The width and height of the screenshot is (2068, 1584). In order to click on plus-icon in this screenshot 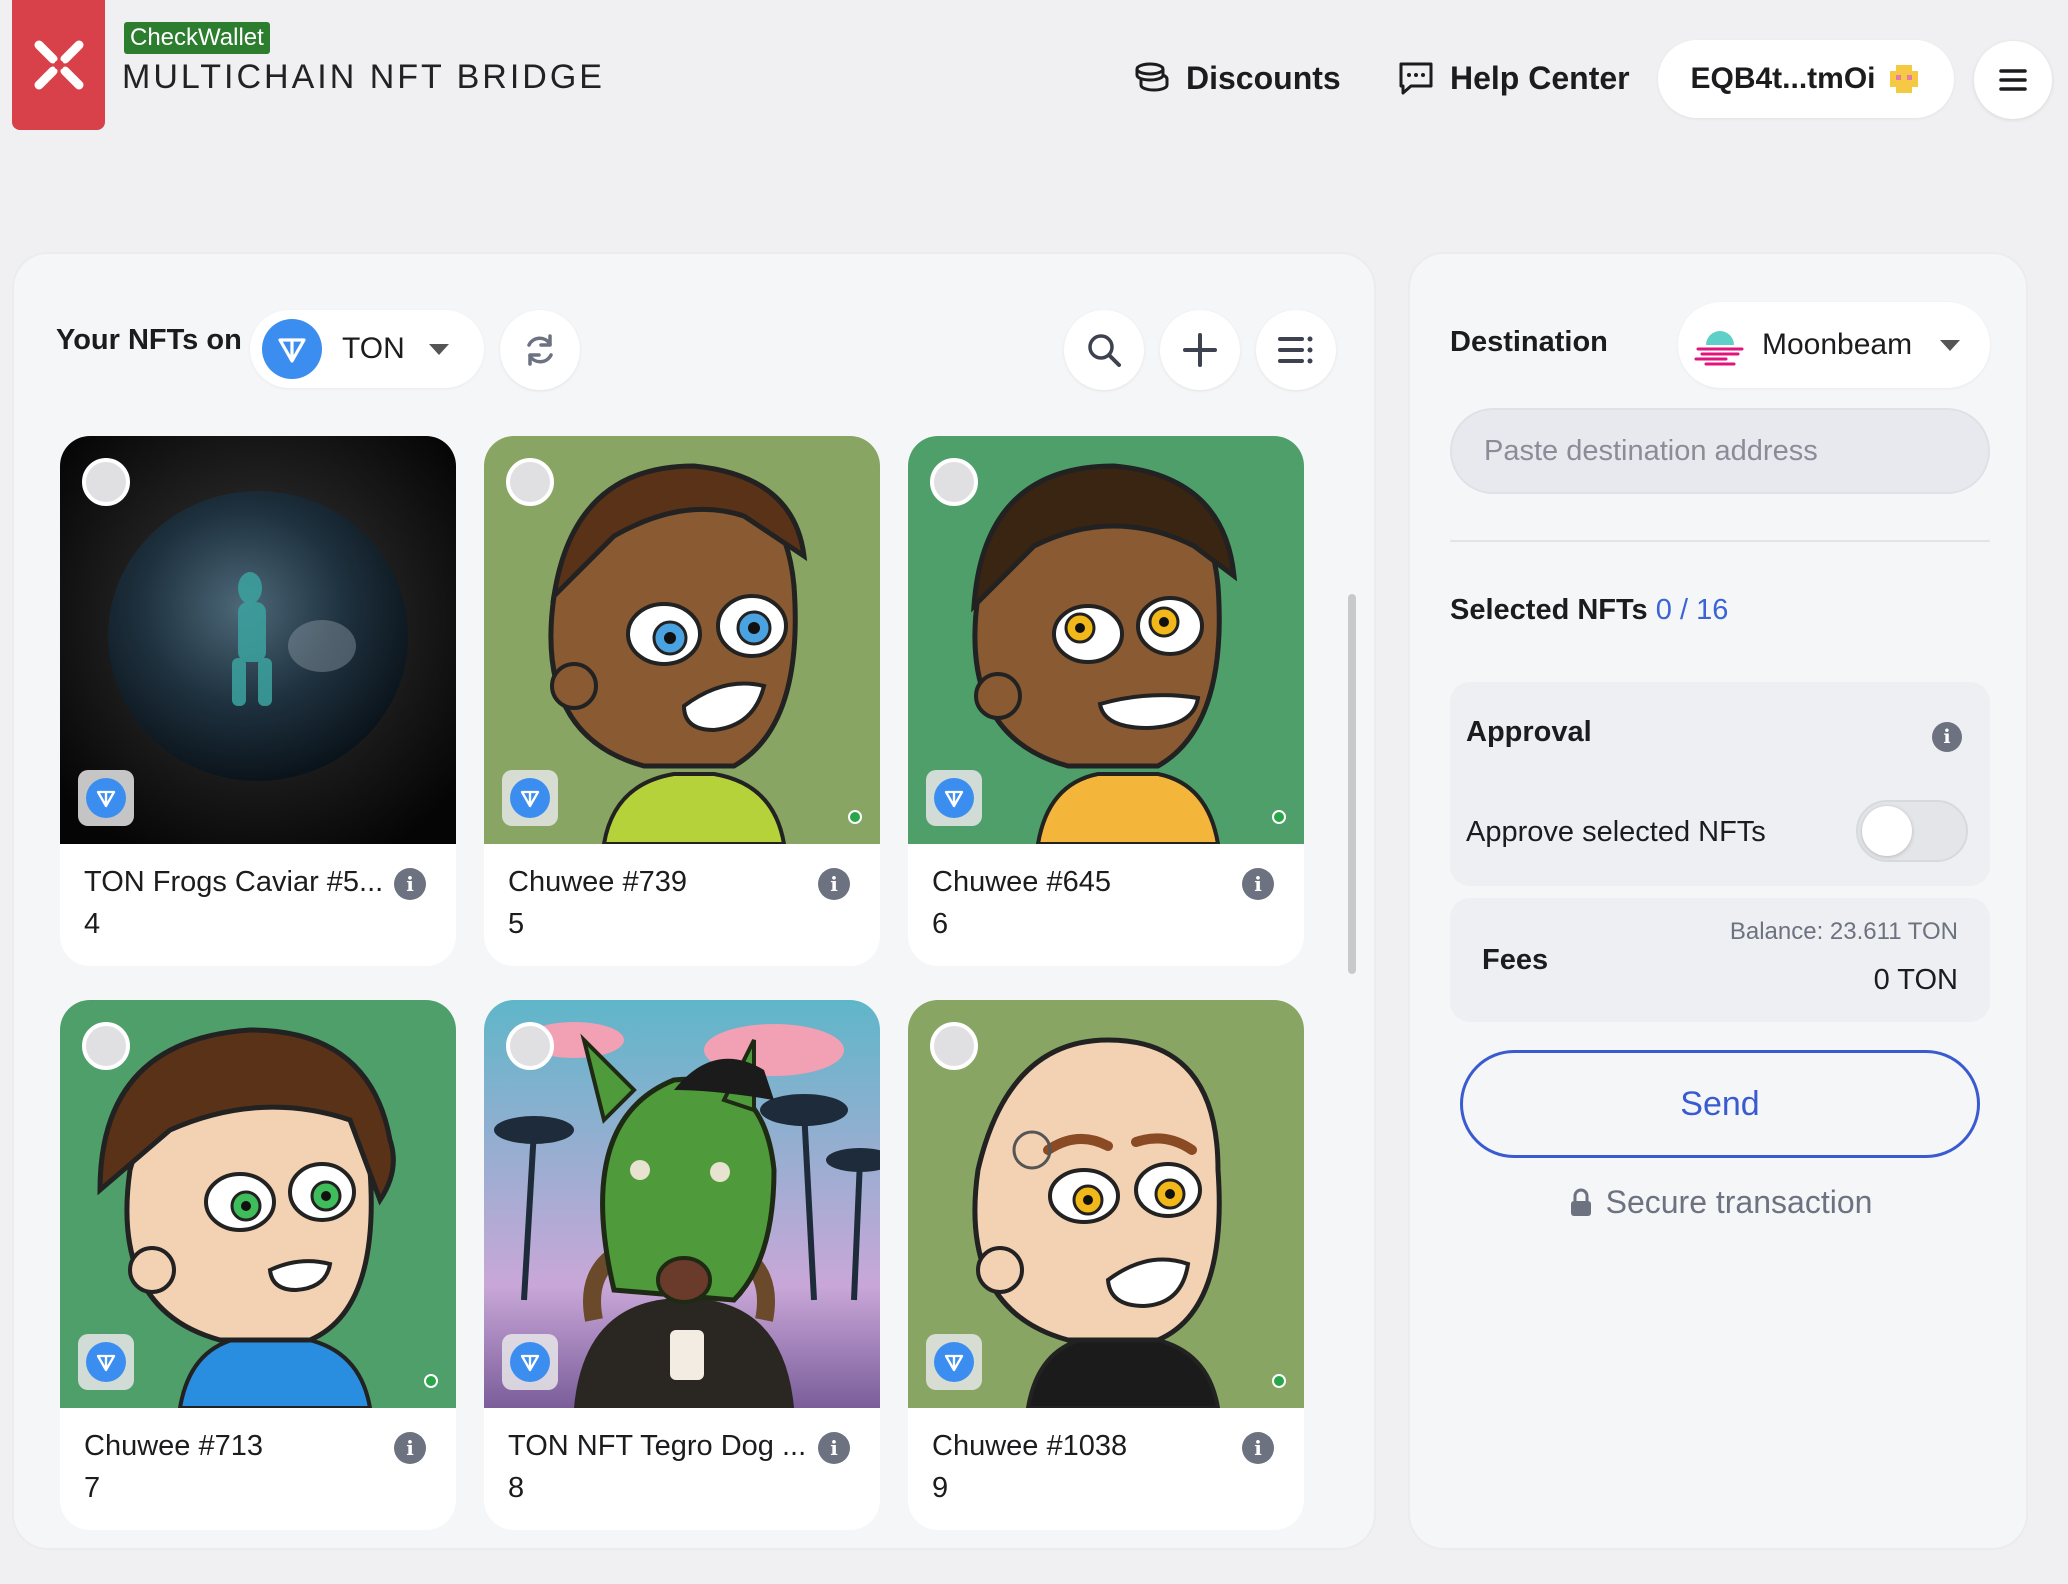, I will do `click(1200, 350)`.